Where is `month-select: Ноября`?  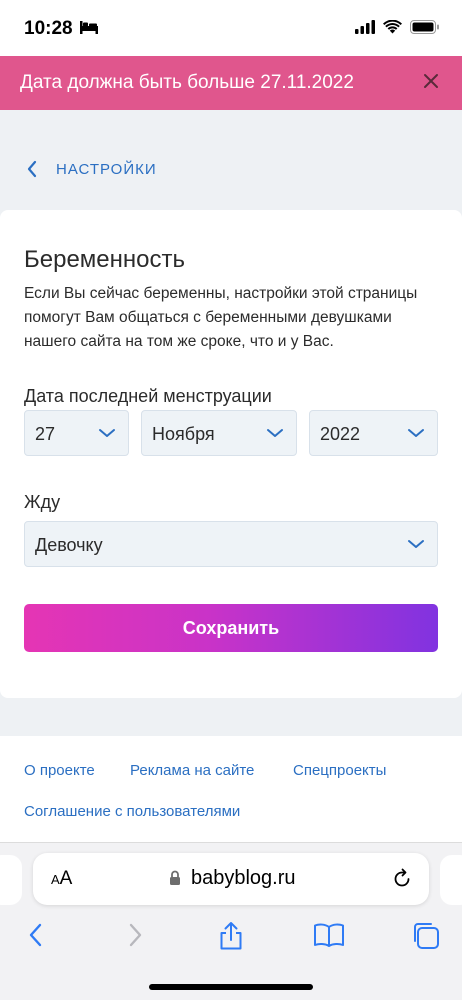 month-select: Ноября is located at coordinates (219, 433).